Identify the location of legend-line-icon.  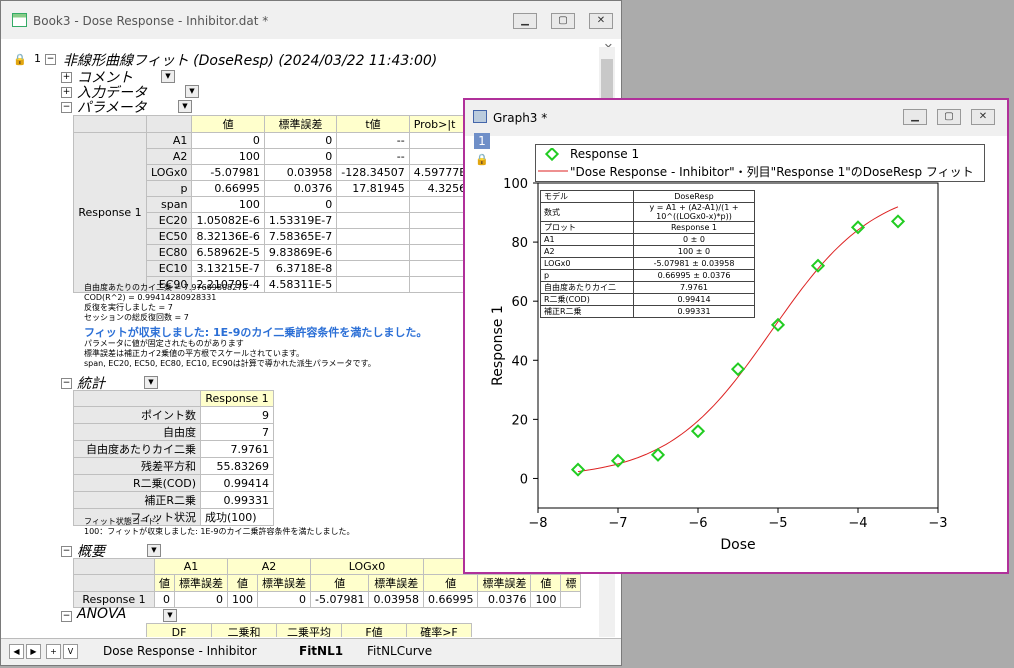
(553, 171).